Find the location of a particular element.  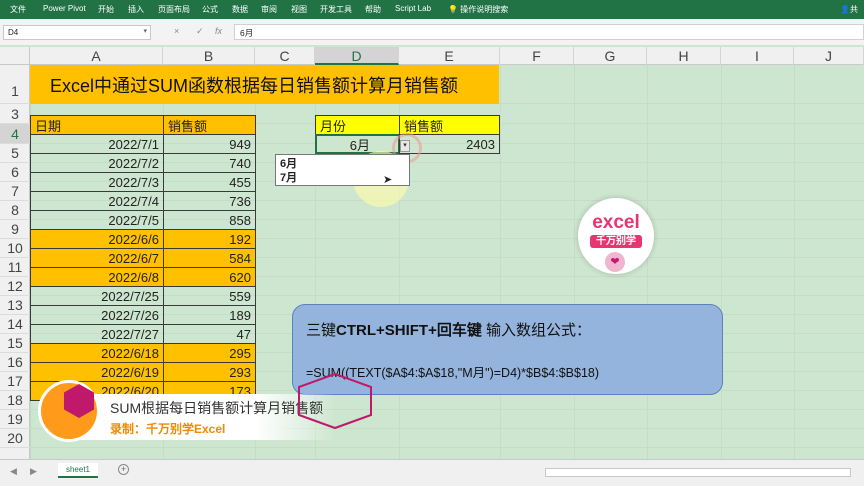

logo-subtext: 千万别学 is located at coordinates (616, 241).